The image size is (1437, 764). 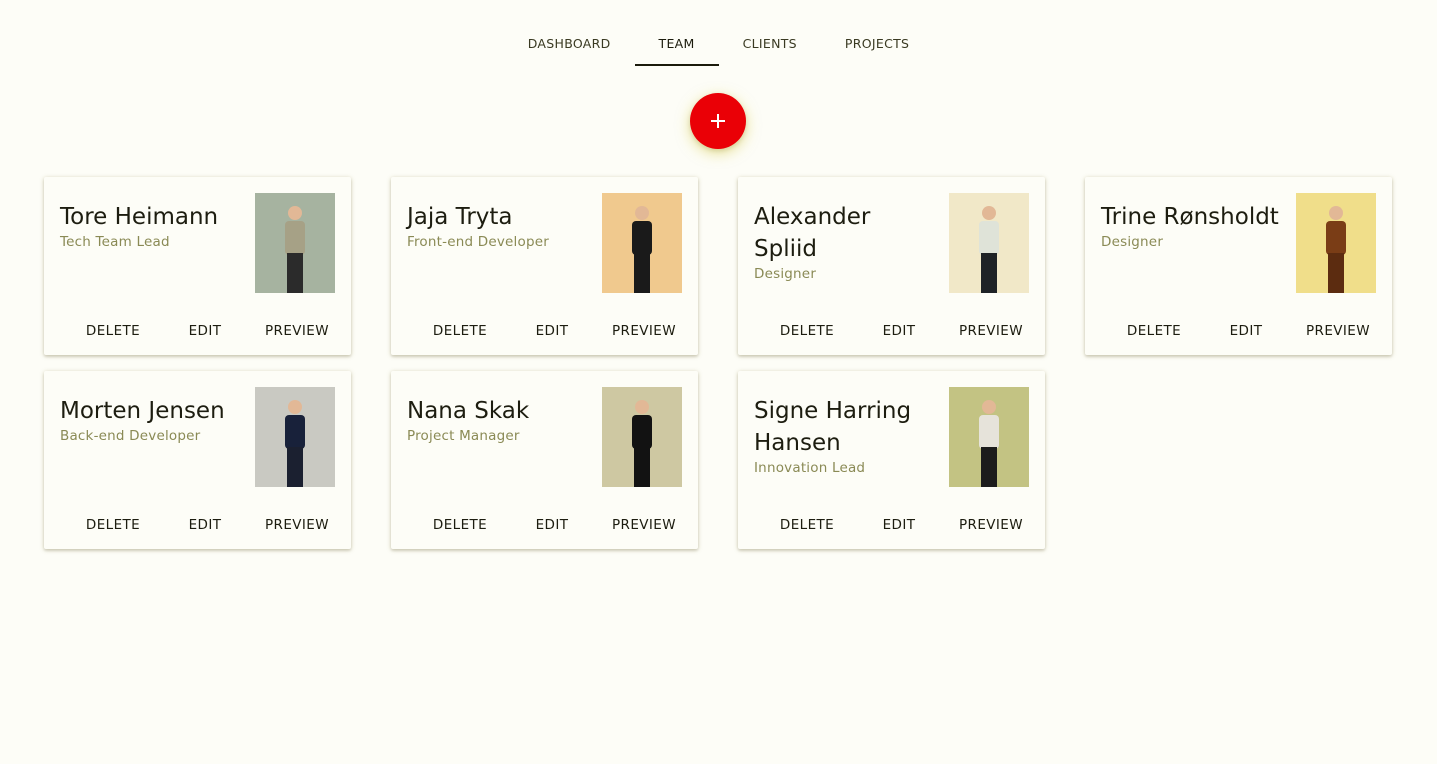 What do you see at coordinates (770, 44) in the screenshot?
I see `tab-clients: CLIENTS` at bounding box center [770, 44].